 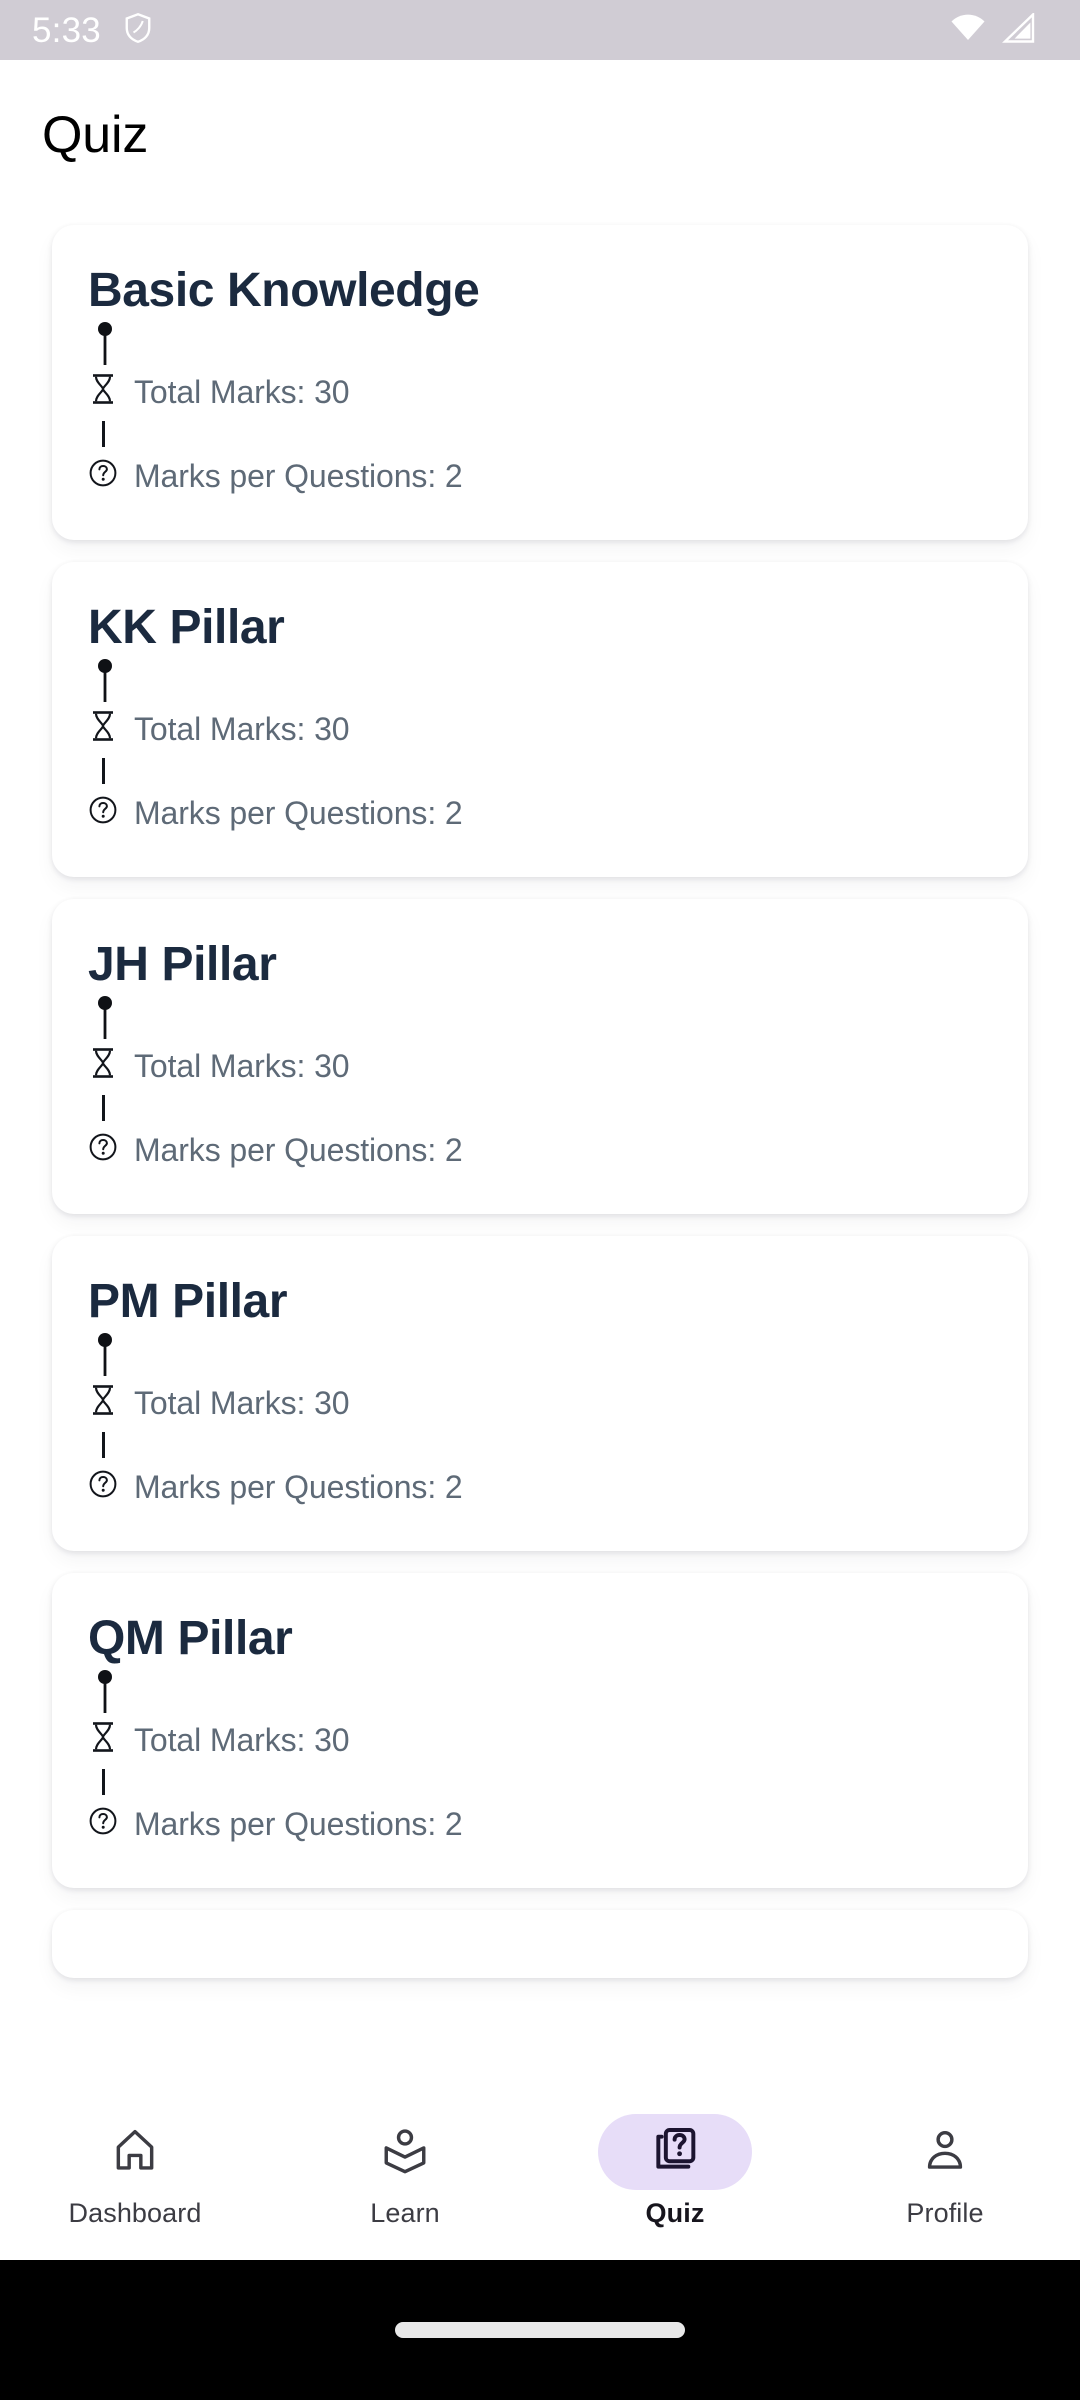 I want to click on gesture-handle, so click(x=540, y=2330).